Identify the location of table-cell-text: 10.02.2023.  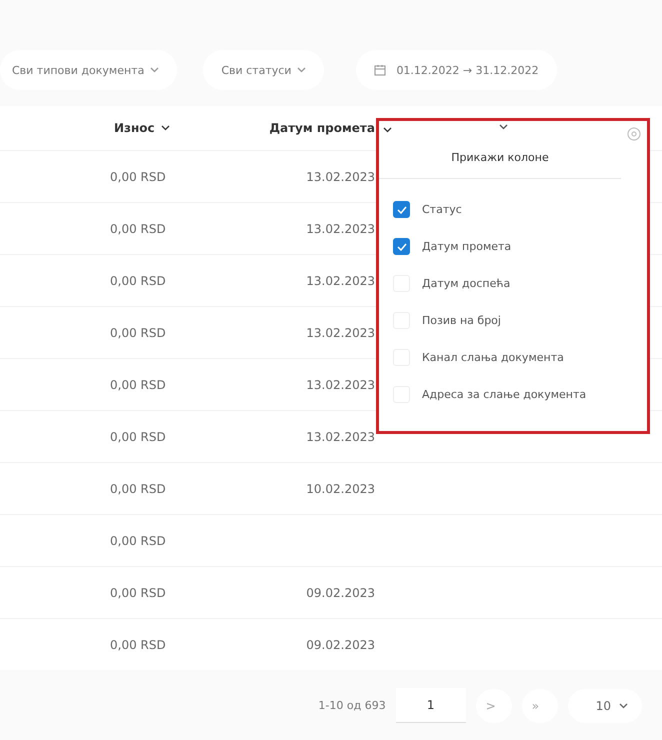
(340, 489).